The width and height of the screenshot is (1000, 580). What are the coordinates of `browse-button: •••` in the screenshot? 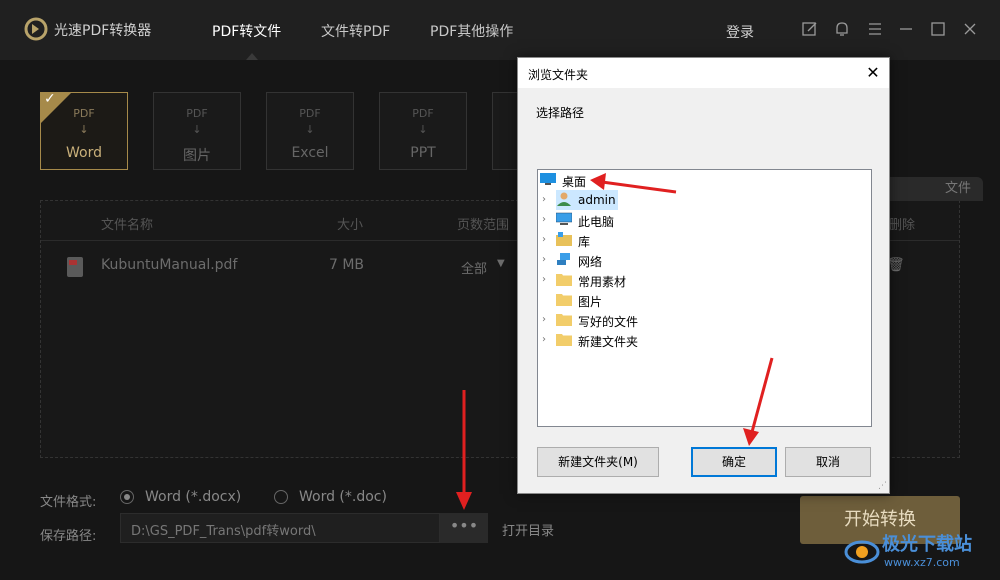 It's located at (464, 528).